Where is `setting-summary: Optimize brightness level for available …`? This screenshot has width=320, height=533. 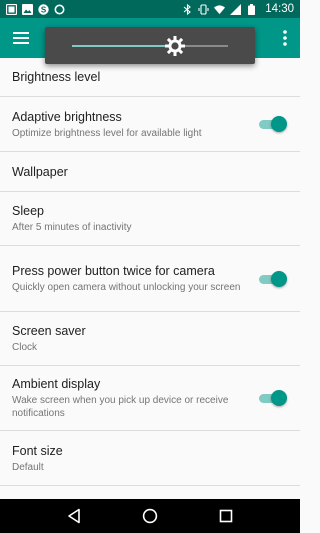 setting-summary: Optimize brightness level for available … is located at coordinates (107, 133).